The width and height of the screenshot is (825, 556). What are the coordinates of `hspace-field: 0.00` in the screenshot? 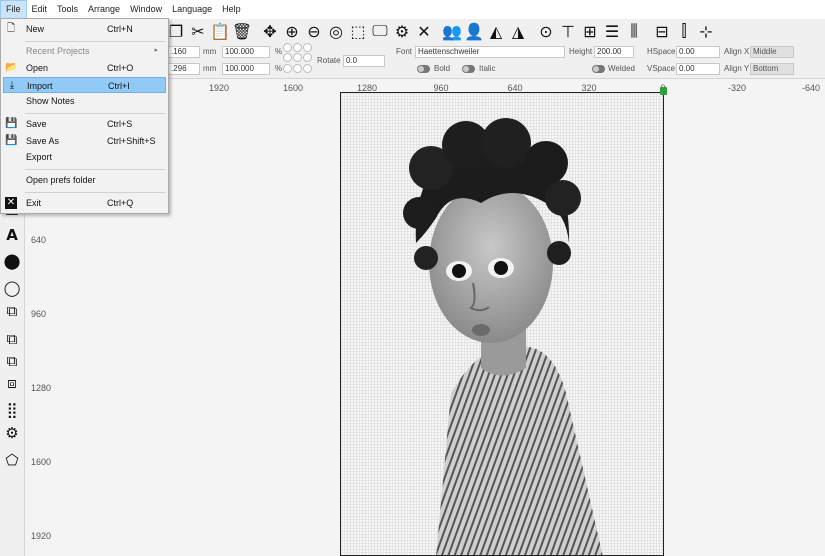 It's located at (698, 52).